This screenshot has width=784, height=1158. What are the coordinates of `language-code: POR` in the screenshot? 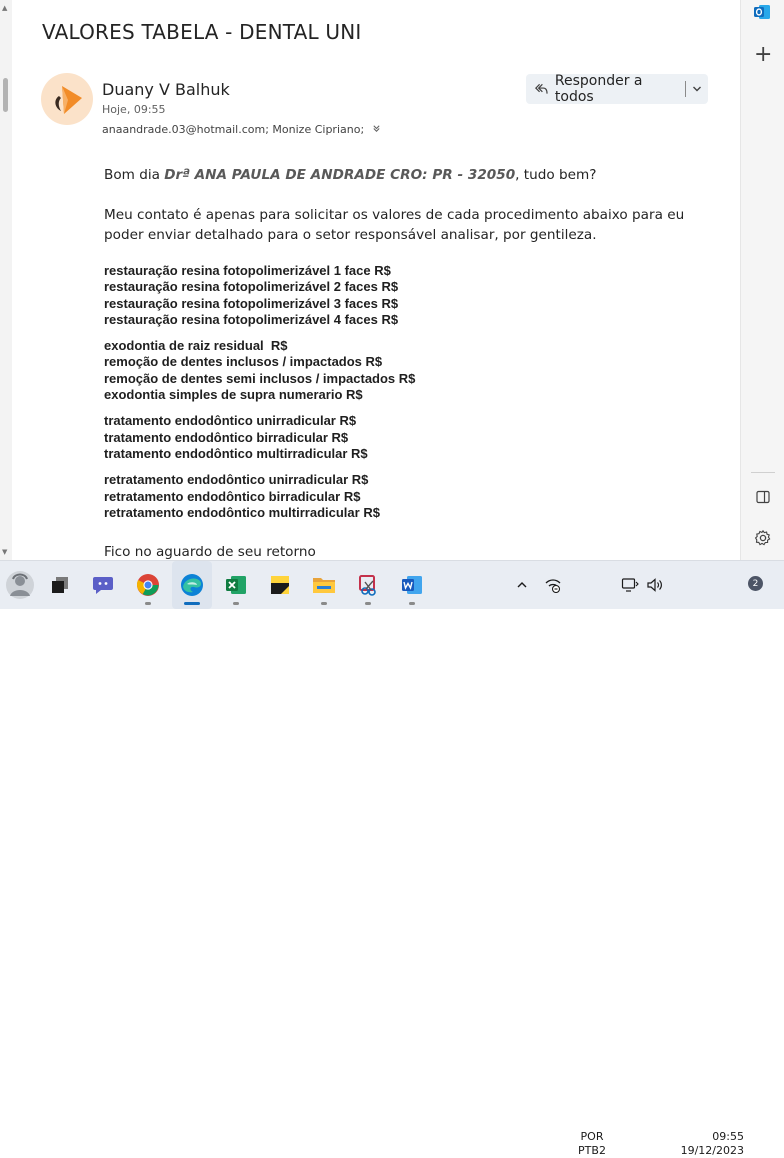 It's located at (592, 1136).